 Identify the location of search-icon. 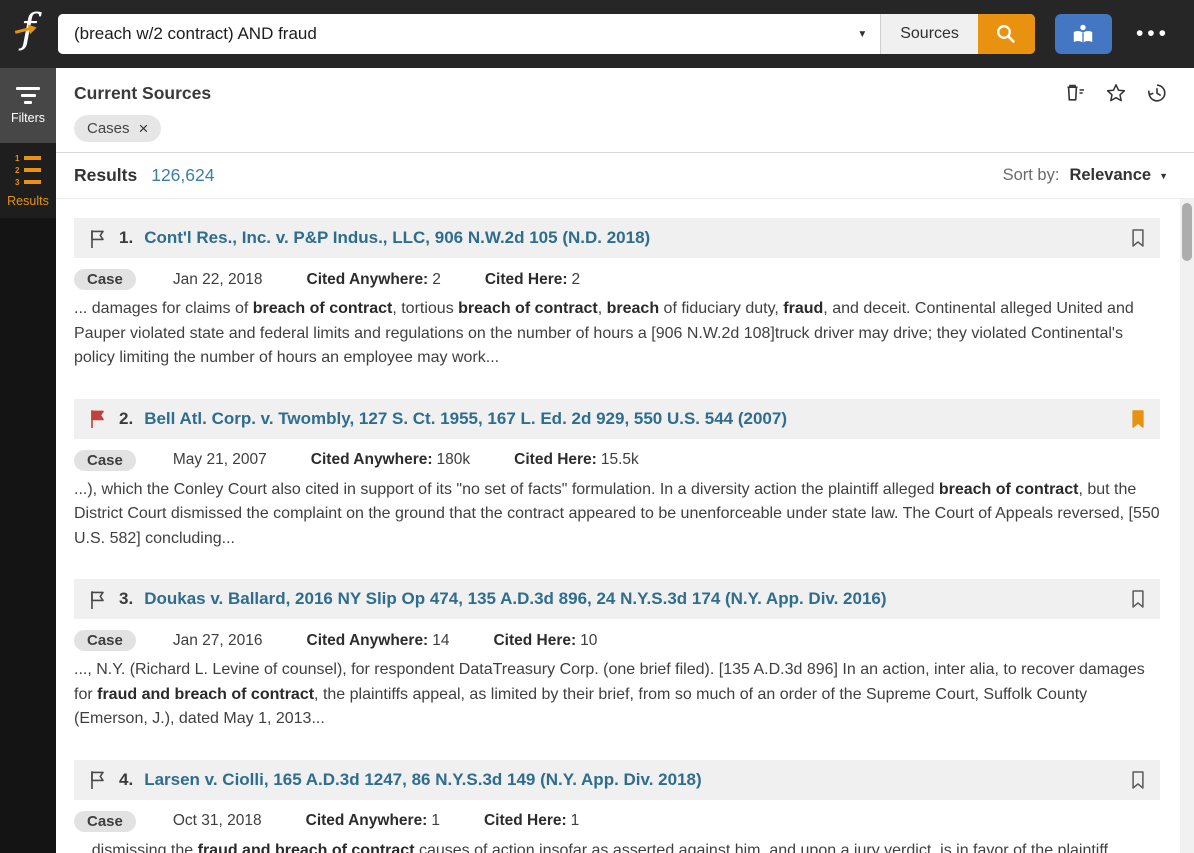
(1006, 34).